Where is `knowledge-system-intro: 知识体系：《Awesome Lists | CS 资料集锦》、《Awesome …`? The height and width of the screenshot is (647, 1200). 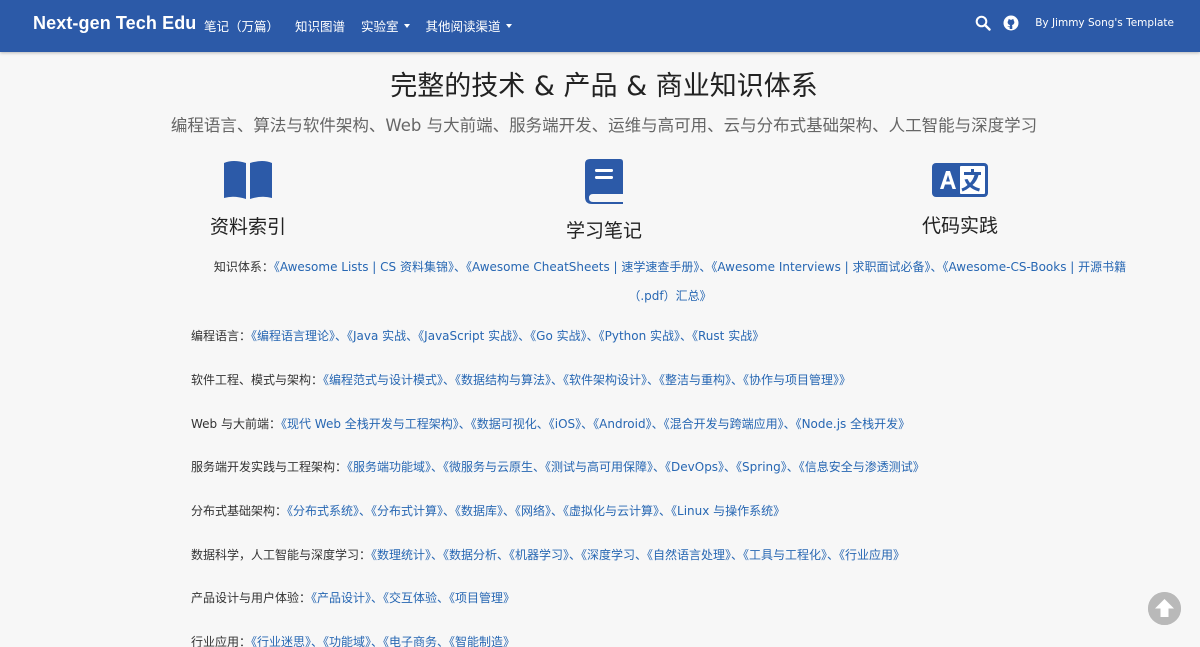
knowledge-system-intro: 知识体系：《Awesome Lists | CS 资料集锦》、《Awesome … is located at coordinates (670, 282).